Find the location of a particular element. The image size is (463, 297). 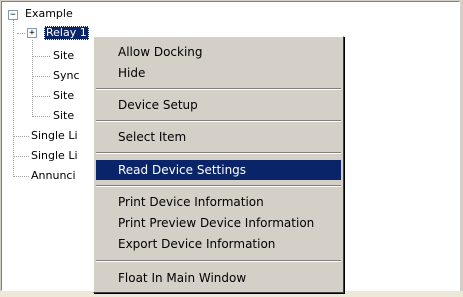

menu-item-print-preview-device-information: Print Preview Device Information is located at coordinates (218, 223).